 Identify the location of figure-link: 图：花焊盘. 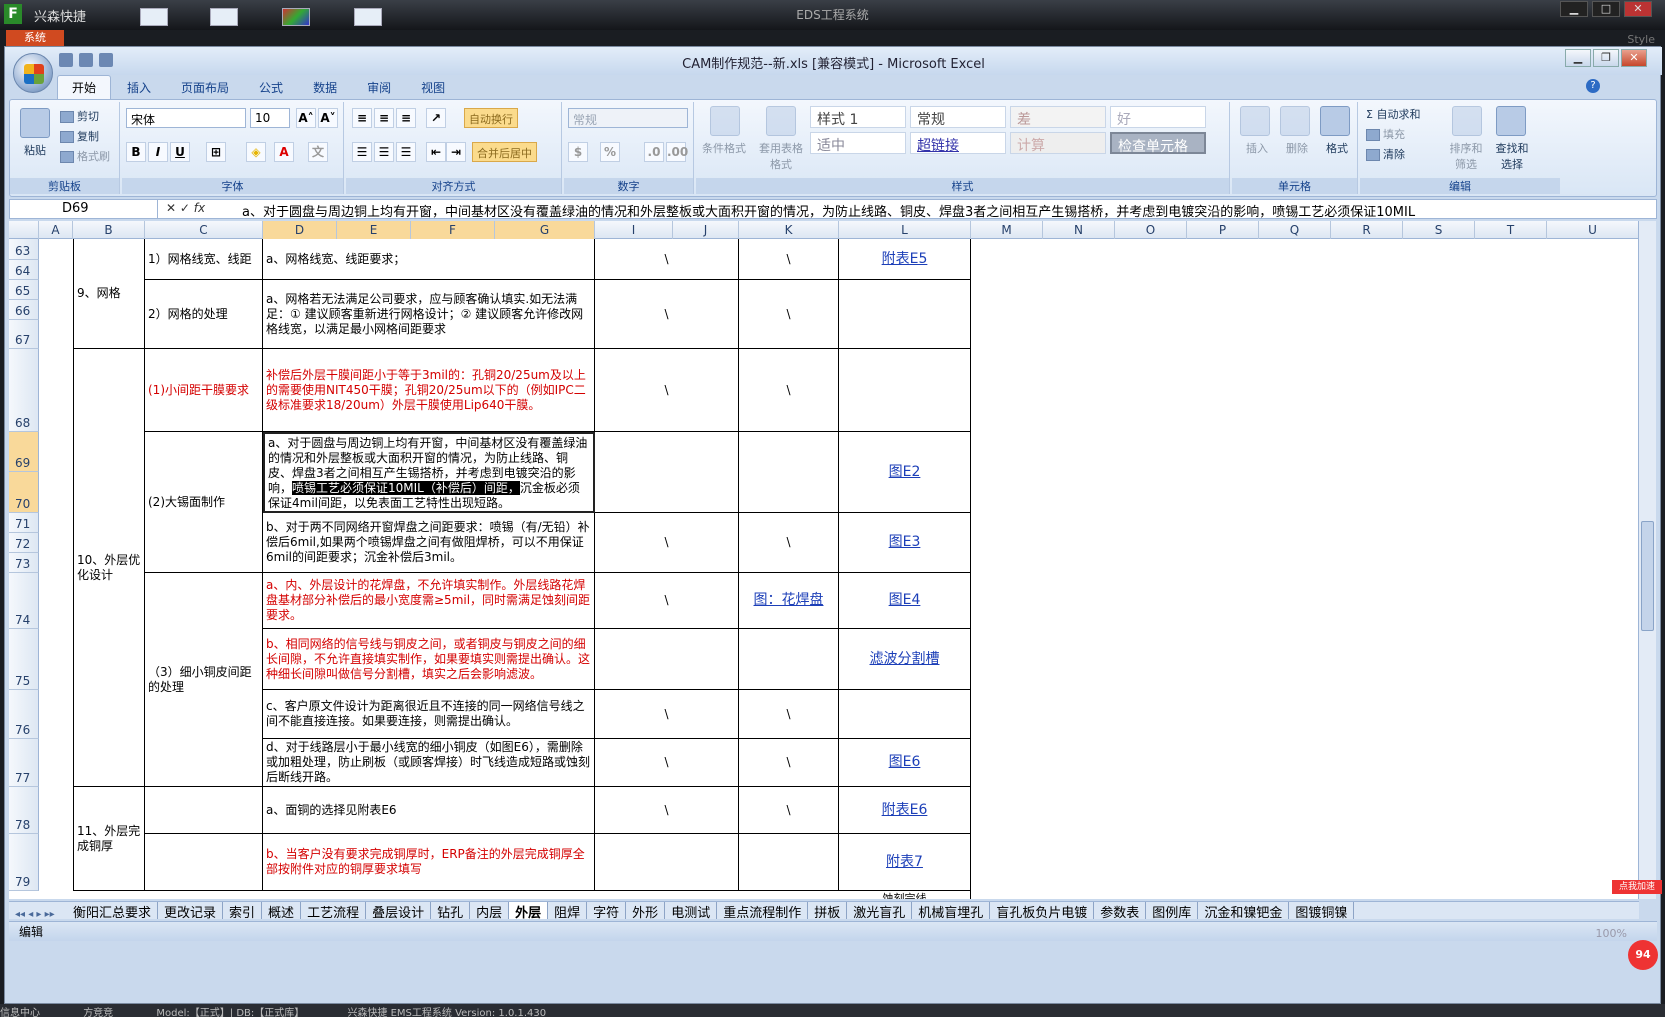
(789, 600).